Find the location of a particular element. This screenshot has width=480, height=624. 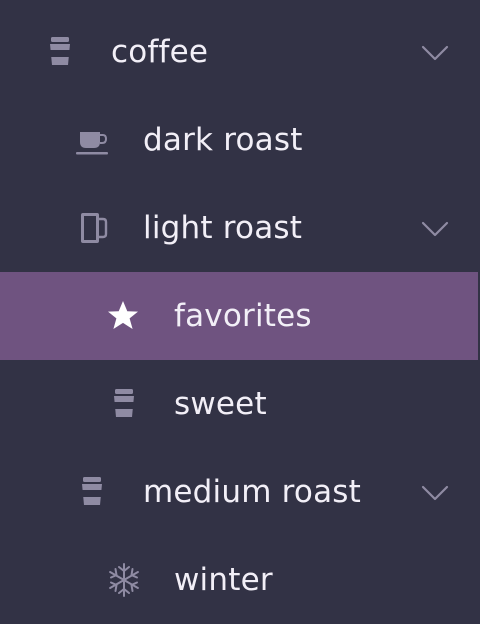

star-icon is located at coordinates (123, 316).